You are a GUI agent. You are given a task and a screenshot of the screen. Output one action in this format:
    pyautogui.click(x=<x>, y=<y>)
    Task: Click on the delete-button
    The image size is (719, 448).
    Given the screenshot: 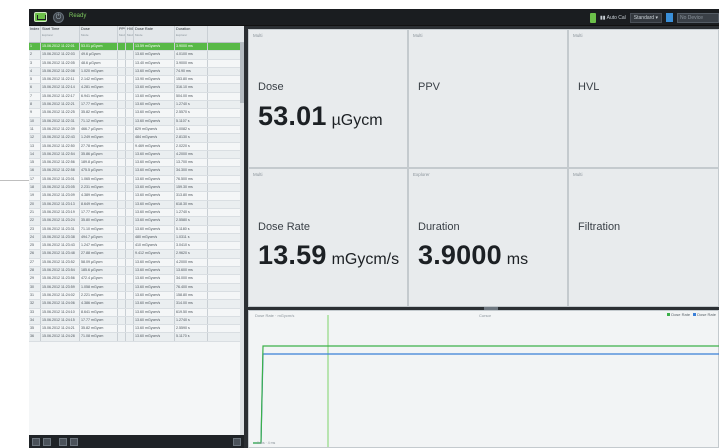 What is the action you would take?
    pyautogui.click(x=74, y=441)
    